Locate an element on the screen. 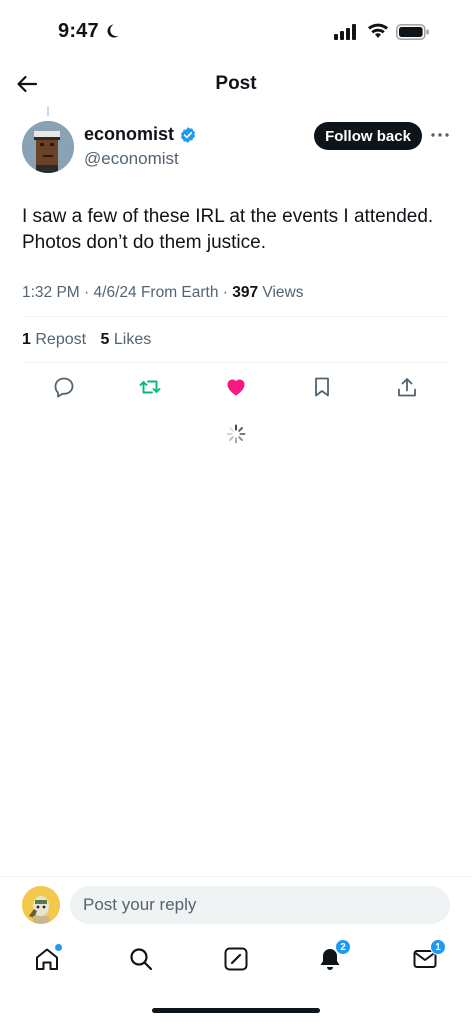  user-avatar-illustration-icon is located at coordinates (41, 905).